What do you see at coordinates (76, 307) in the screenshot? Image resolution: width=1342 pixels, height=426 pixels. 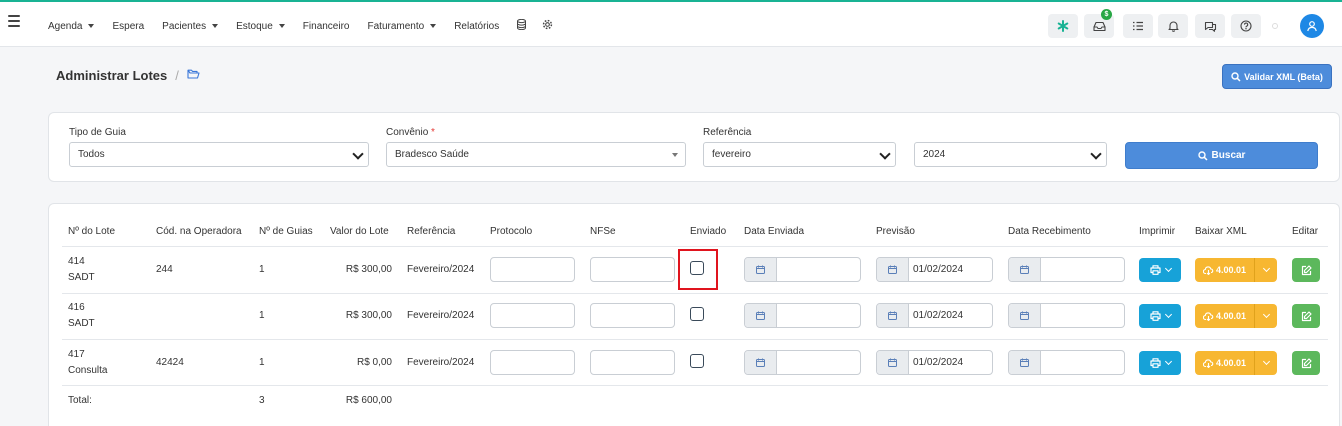 I see `lote-number: 416` at bounding box center [76, 307].